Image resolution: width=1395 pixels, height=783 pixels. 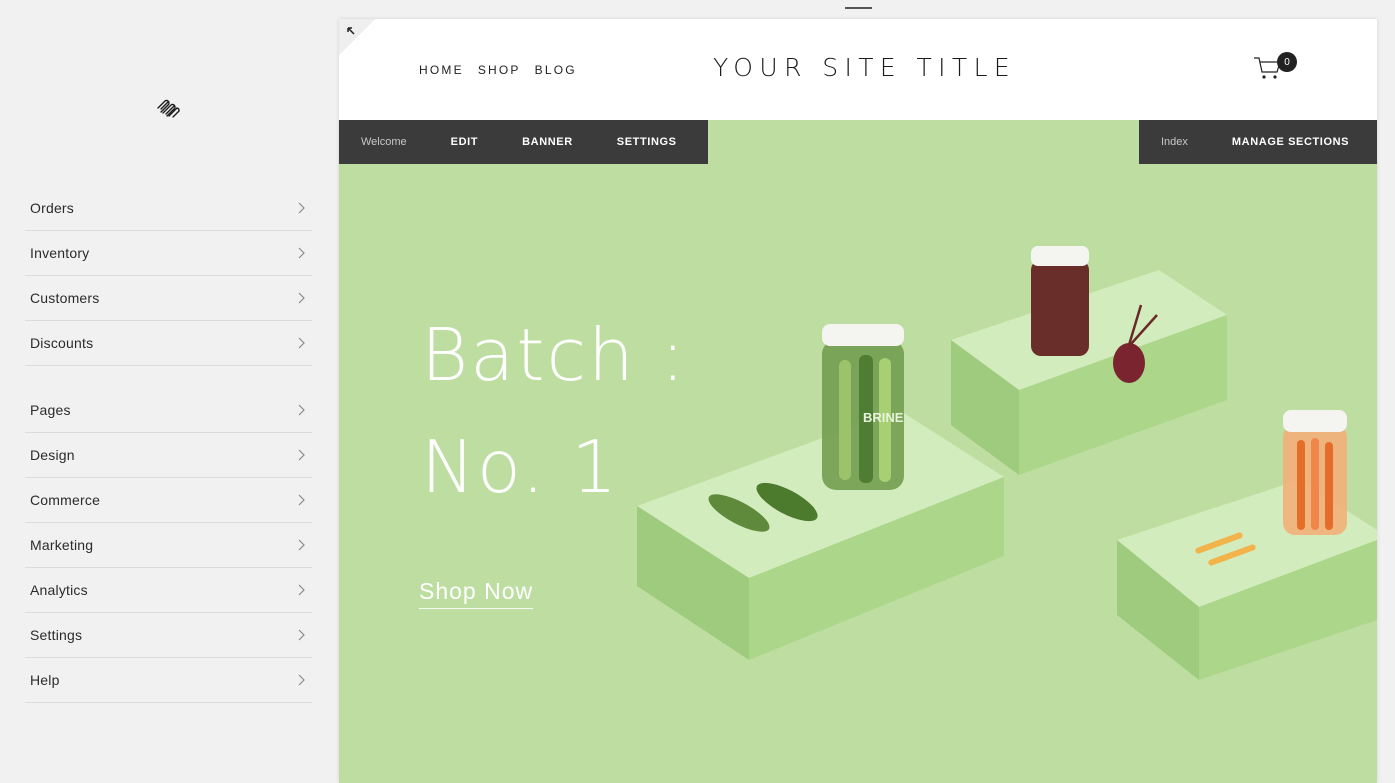 I want to click on site-header: HOME SHOP BLOG YOUR SITE TITLE 0, so click(x=858, y=69).